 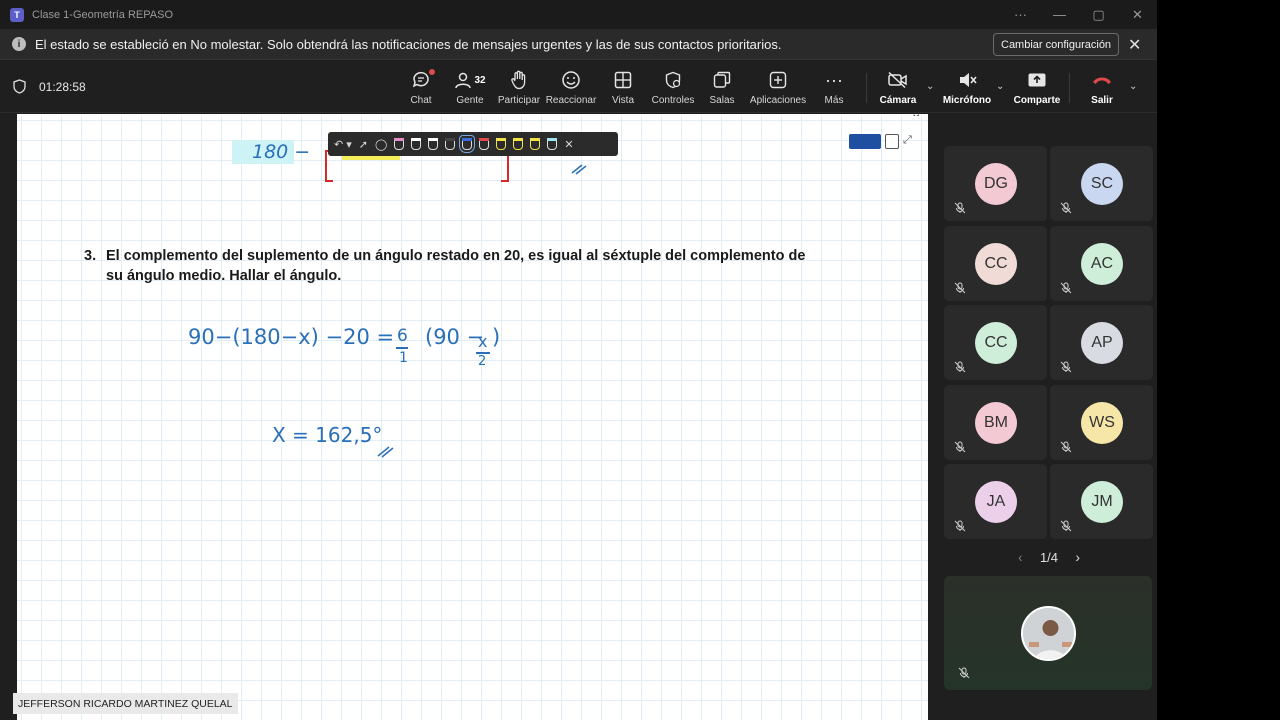 I want to click on participant-avatar: SC, so click(x=1102, y=184).